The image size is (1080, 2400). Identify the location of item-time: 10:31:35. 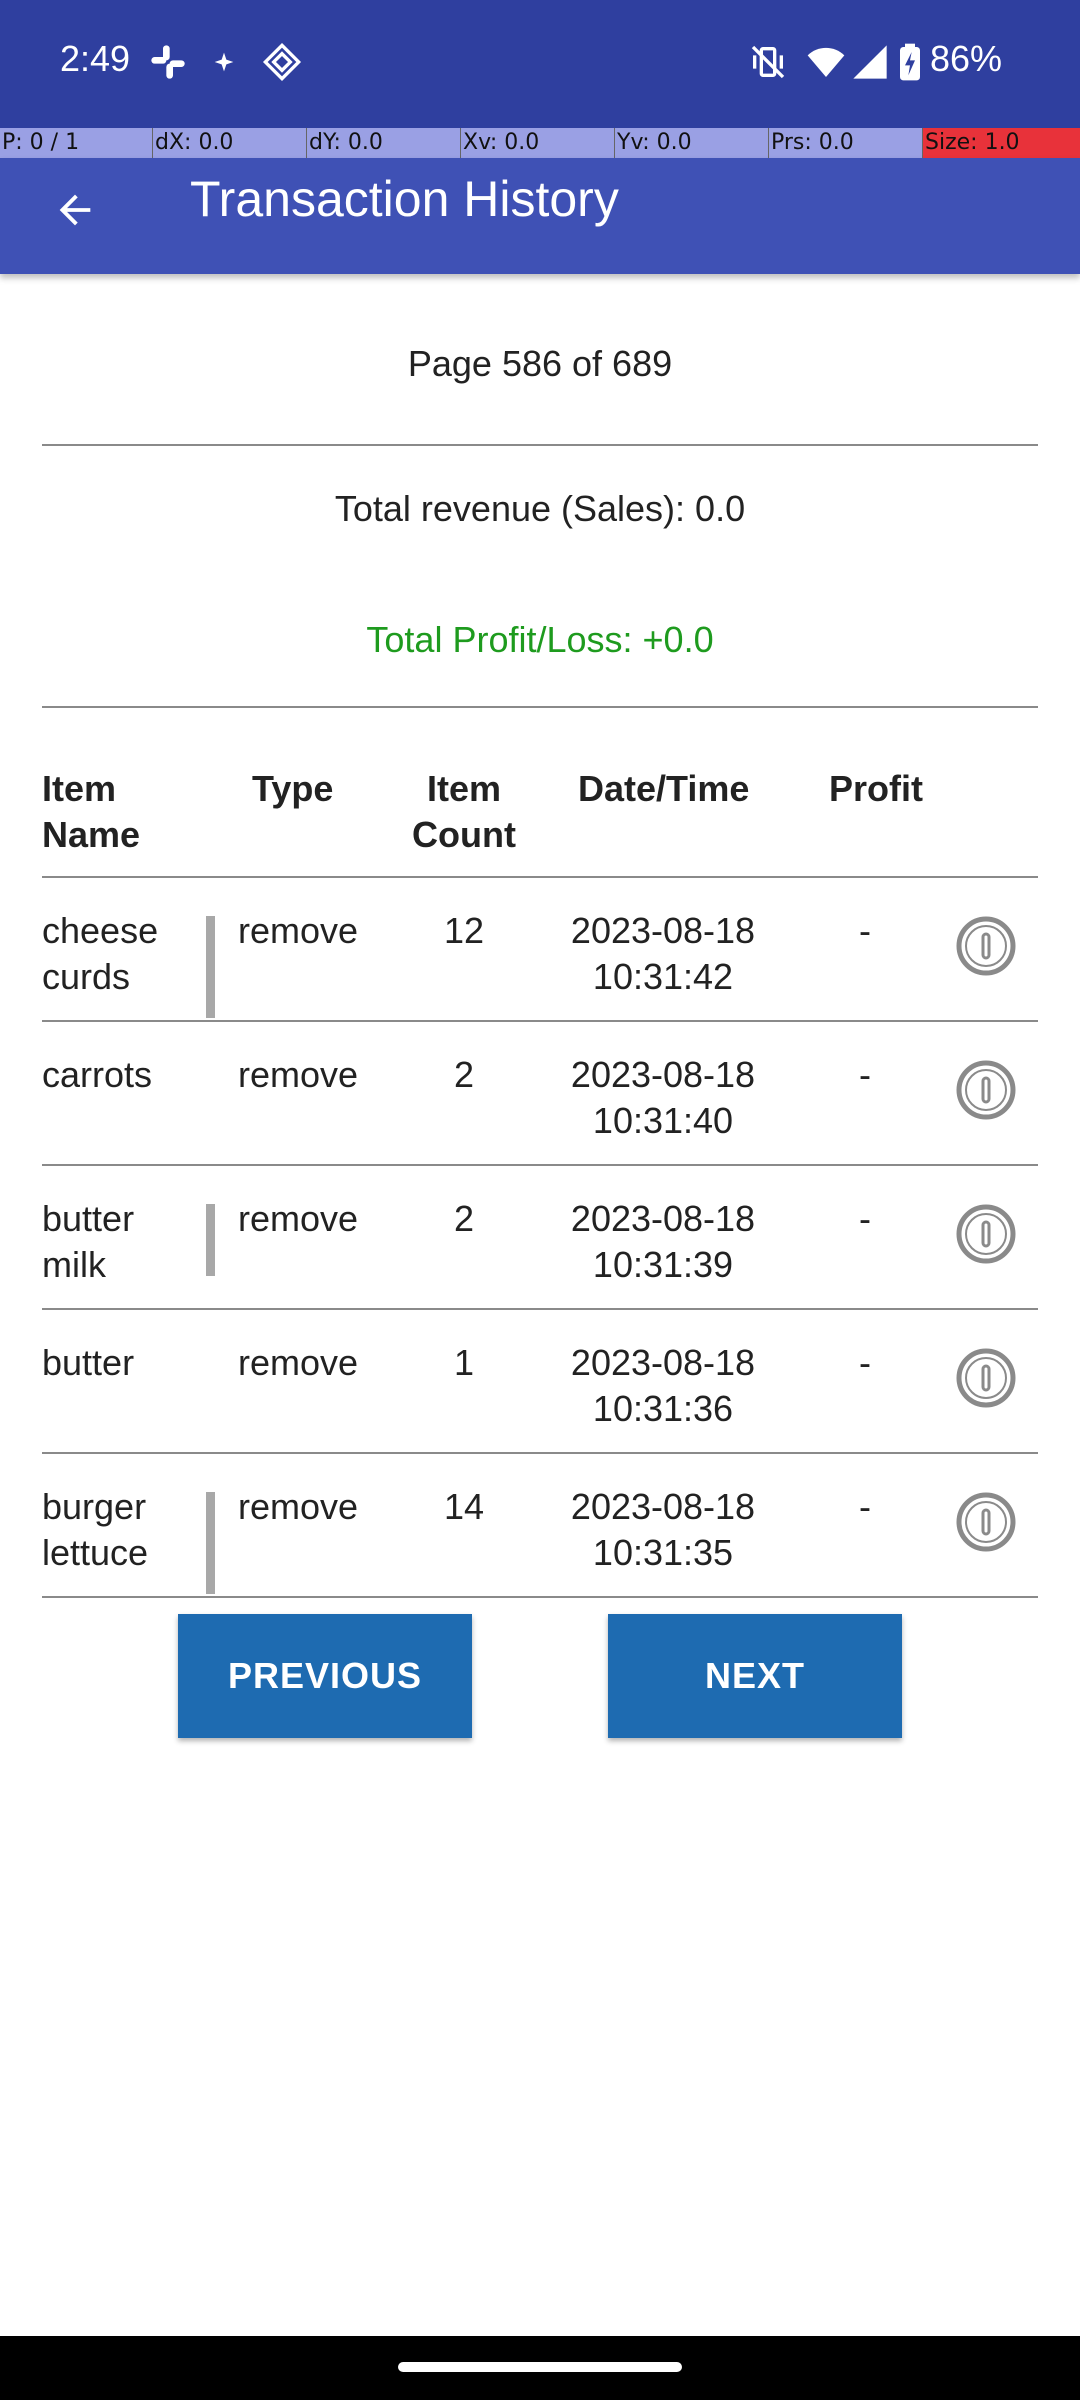
(663, 1552).